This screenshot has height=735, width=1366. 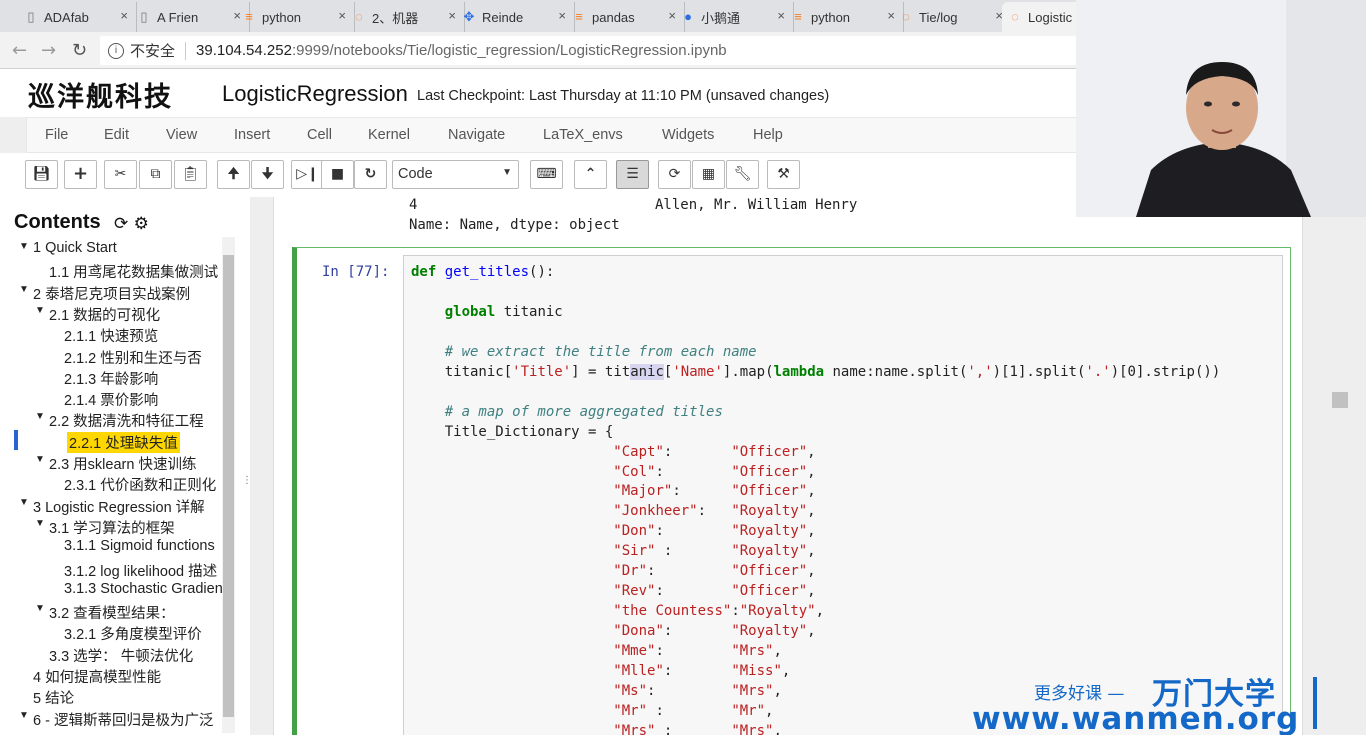 What do you see at coordinates (768, 135) in the screenshot?
I see `menu-help: Help` at bounding box center [768, 135].